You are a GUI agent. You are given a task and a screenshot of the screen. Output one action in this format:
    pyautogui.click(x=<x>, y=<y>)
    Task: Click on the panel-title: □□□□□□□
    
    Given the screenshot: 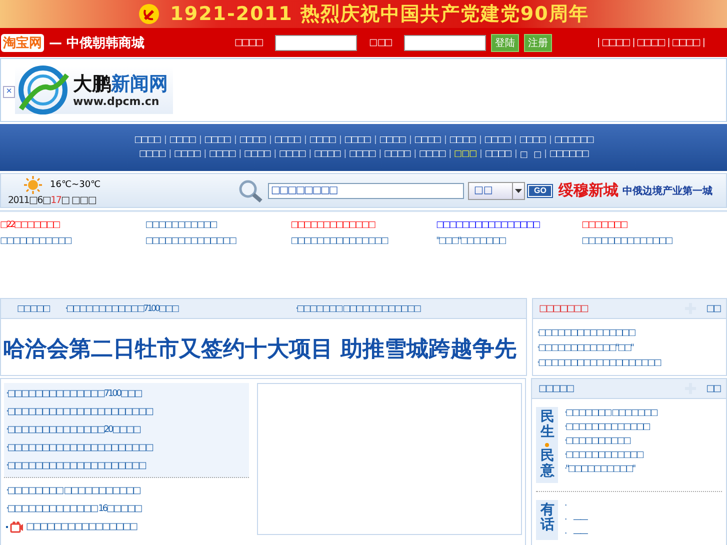 What is the action you would take?
    pyautogui.click(x=563, y=309)
    